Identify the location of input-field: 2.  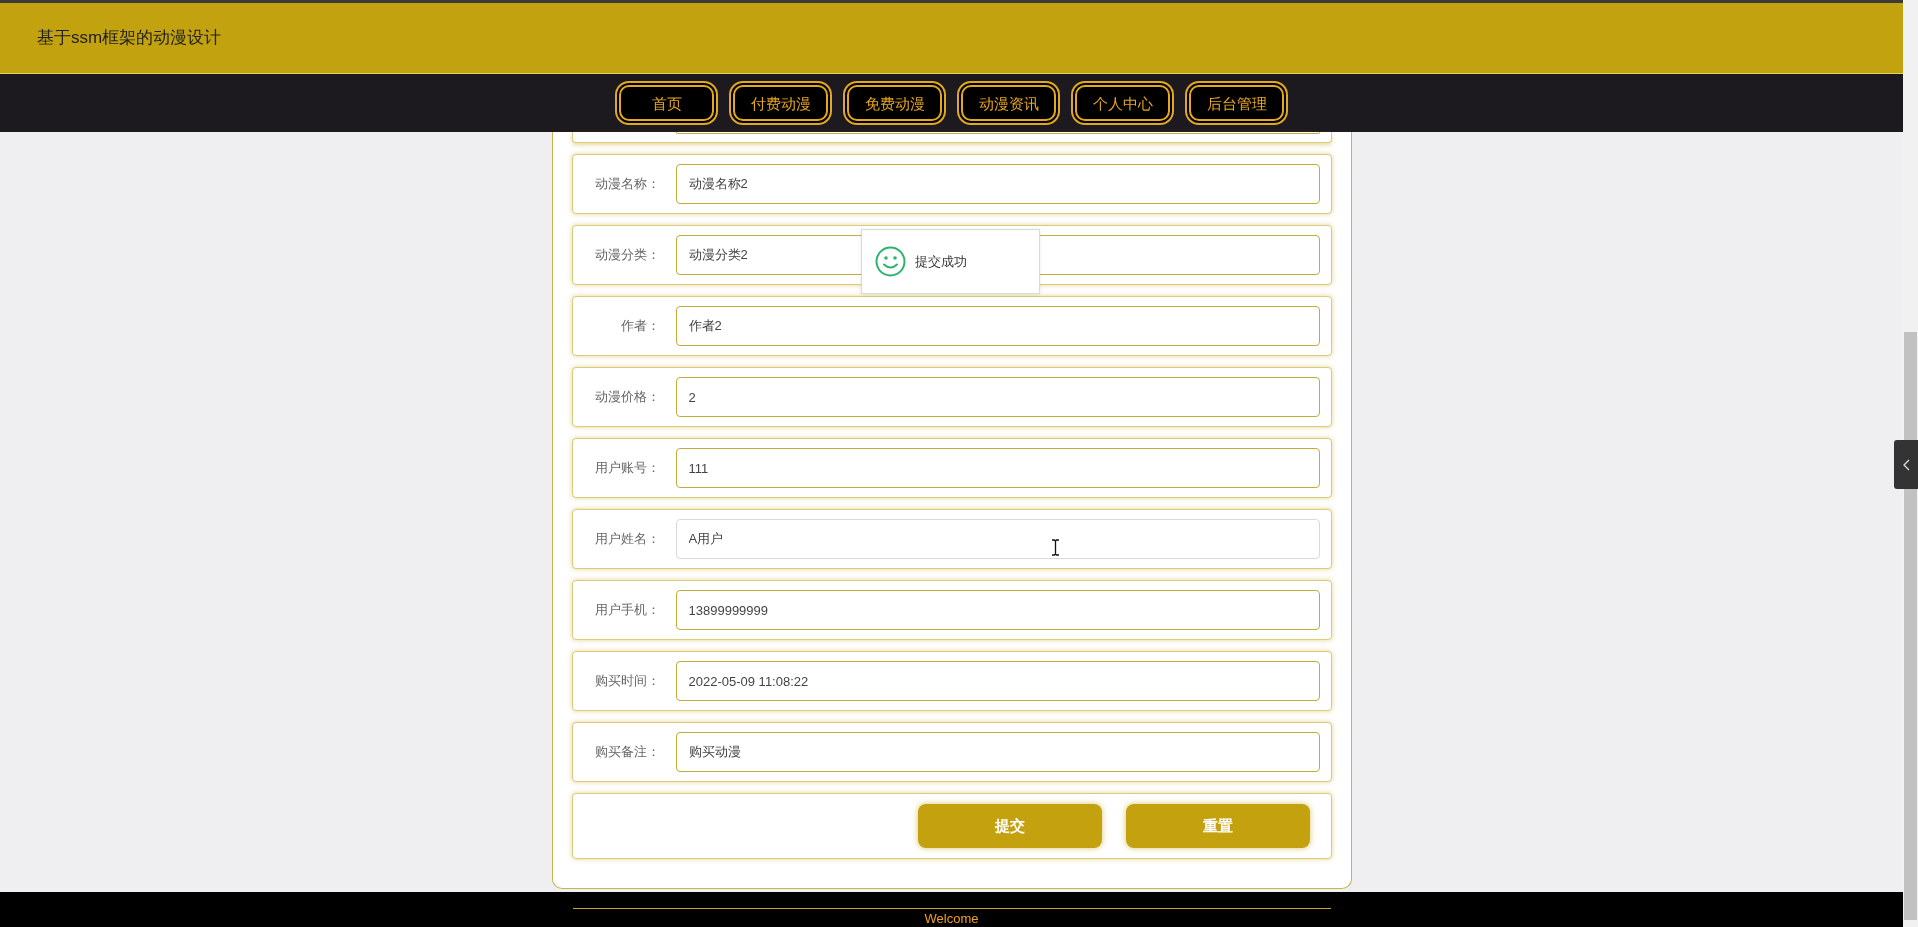
(997, 397).